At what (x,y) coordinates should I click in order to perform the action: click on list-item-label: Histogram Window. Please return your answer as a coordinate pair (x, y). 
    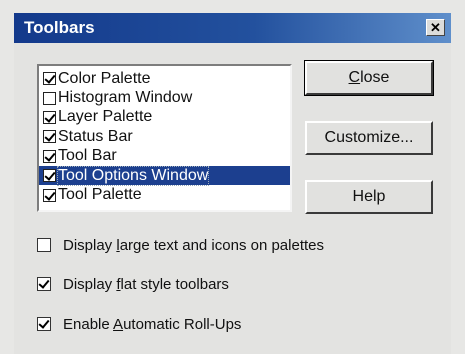
    Looking at the image, I should click on (125, 98).